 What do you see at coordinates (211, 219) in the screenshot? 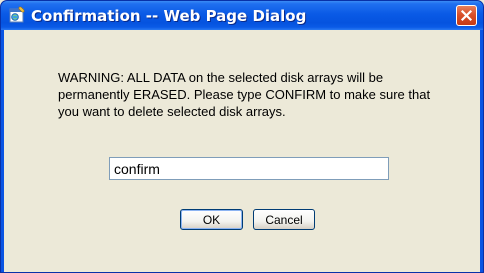
I see `ok-button: OK` at bounding box center [211, 219].